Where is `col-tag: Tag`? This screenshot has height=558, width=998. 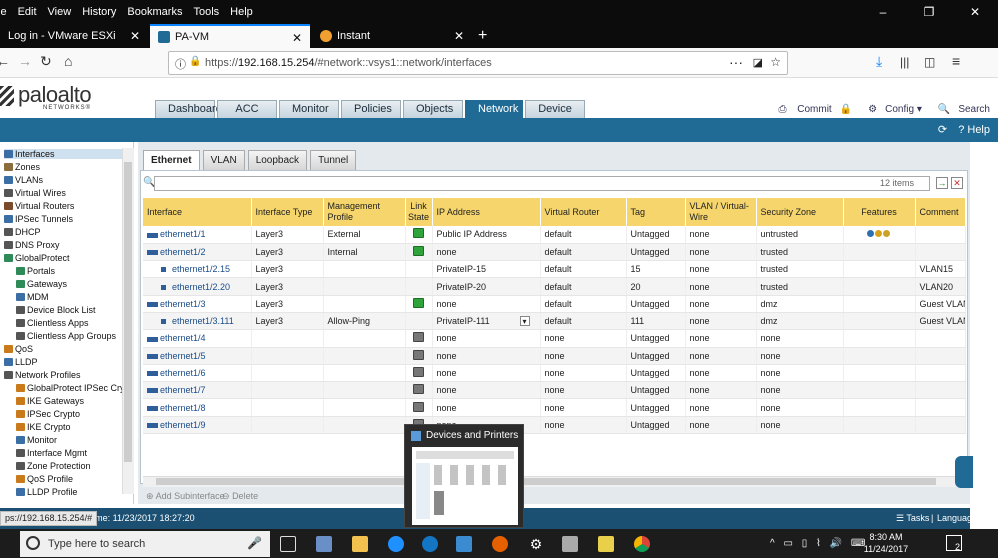
col-tag: Tag is located at coordinates (656, 212).